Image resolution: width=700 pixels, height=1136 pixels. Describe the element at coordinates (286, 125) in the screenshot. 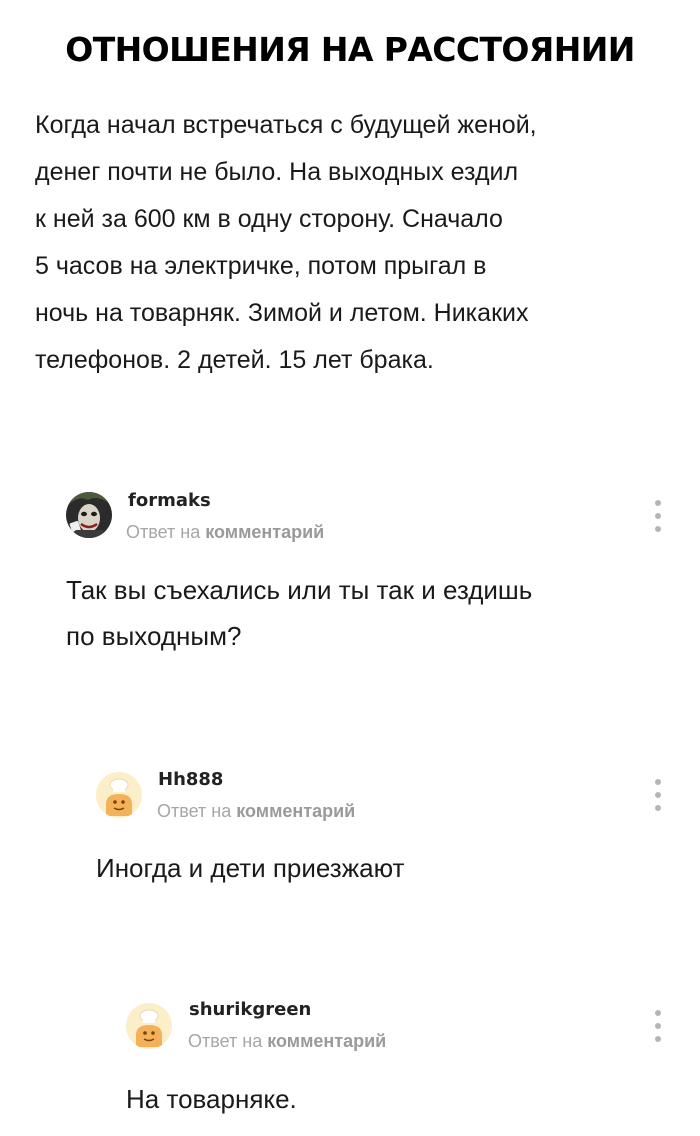

I see `story-line: Когда начал встречаться с будущей женой,` at that location.